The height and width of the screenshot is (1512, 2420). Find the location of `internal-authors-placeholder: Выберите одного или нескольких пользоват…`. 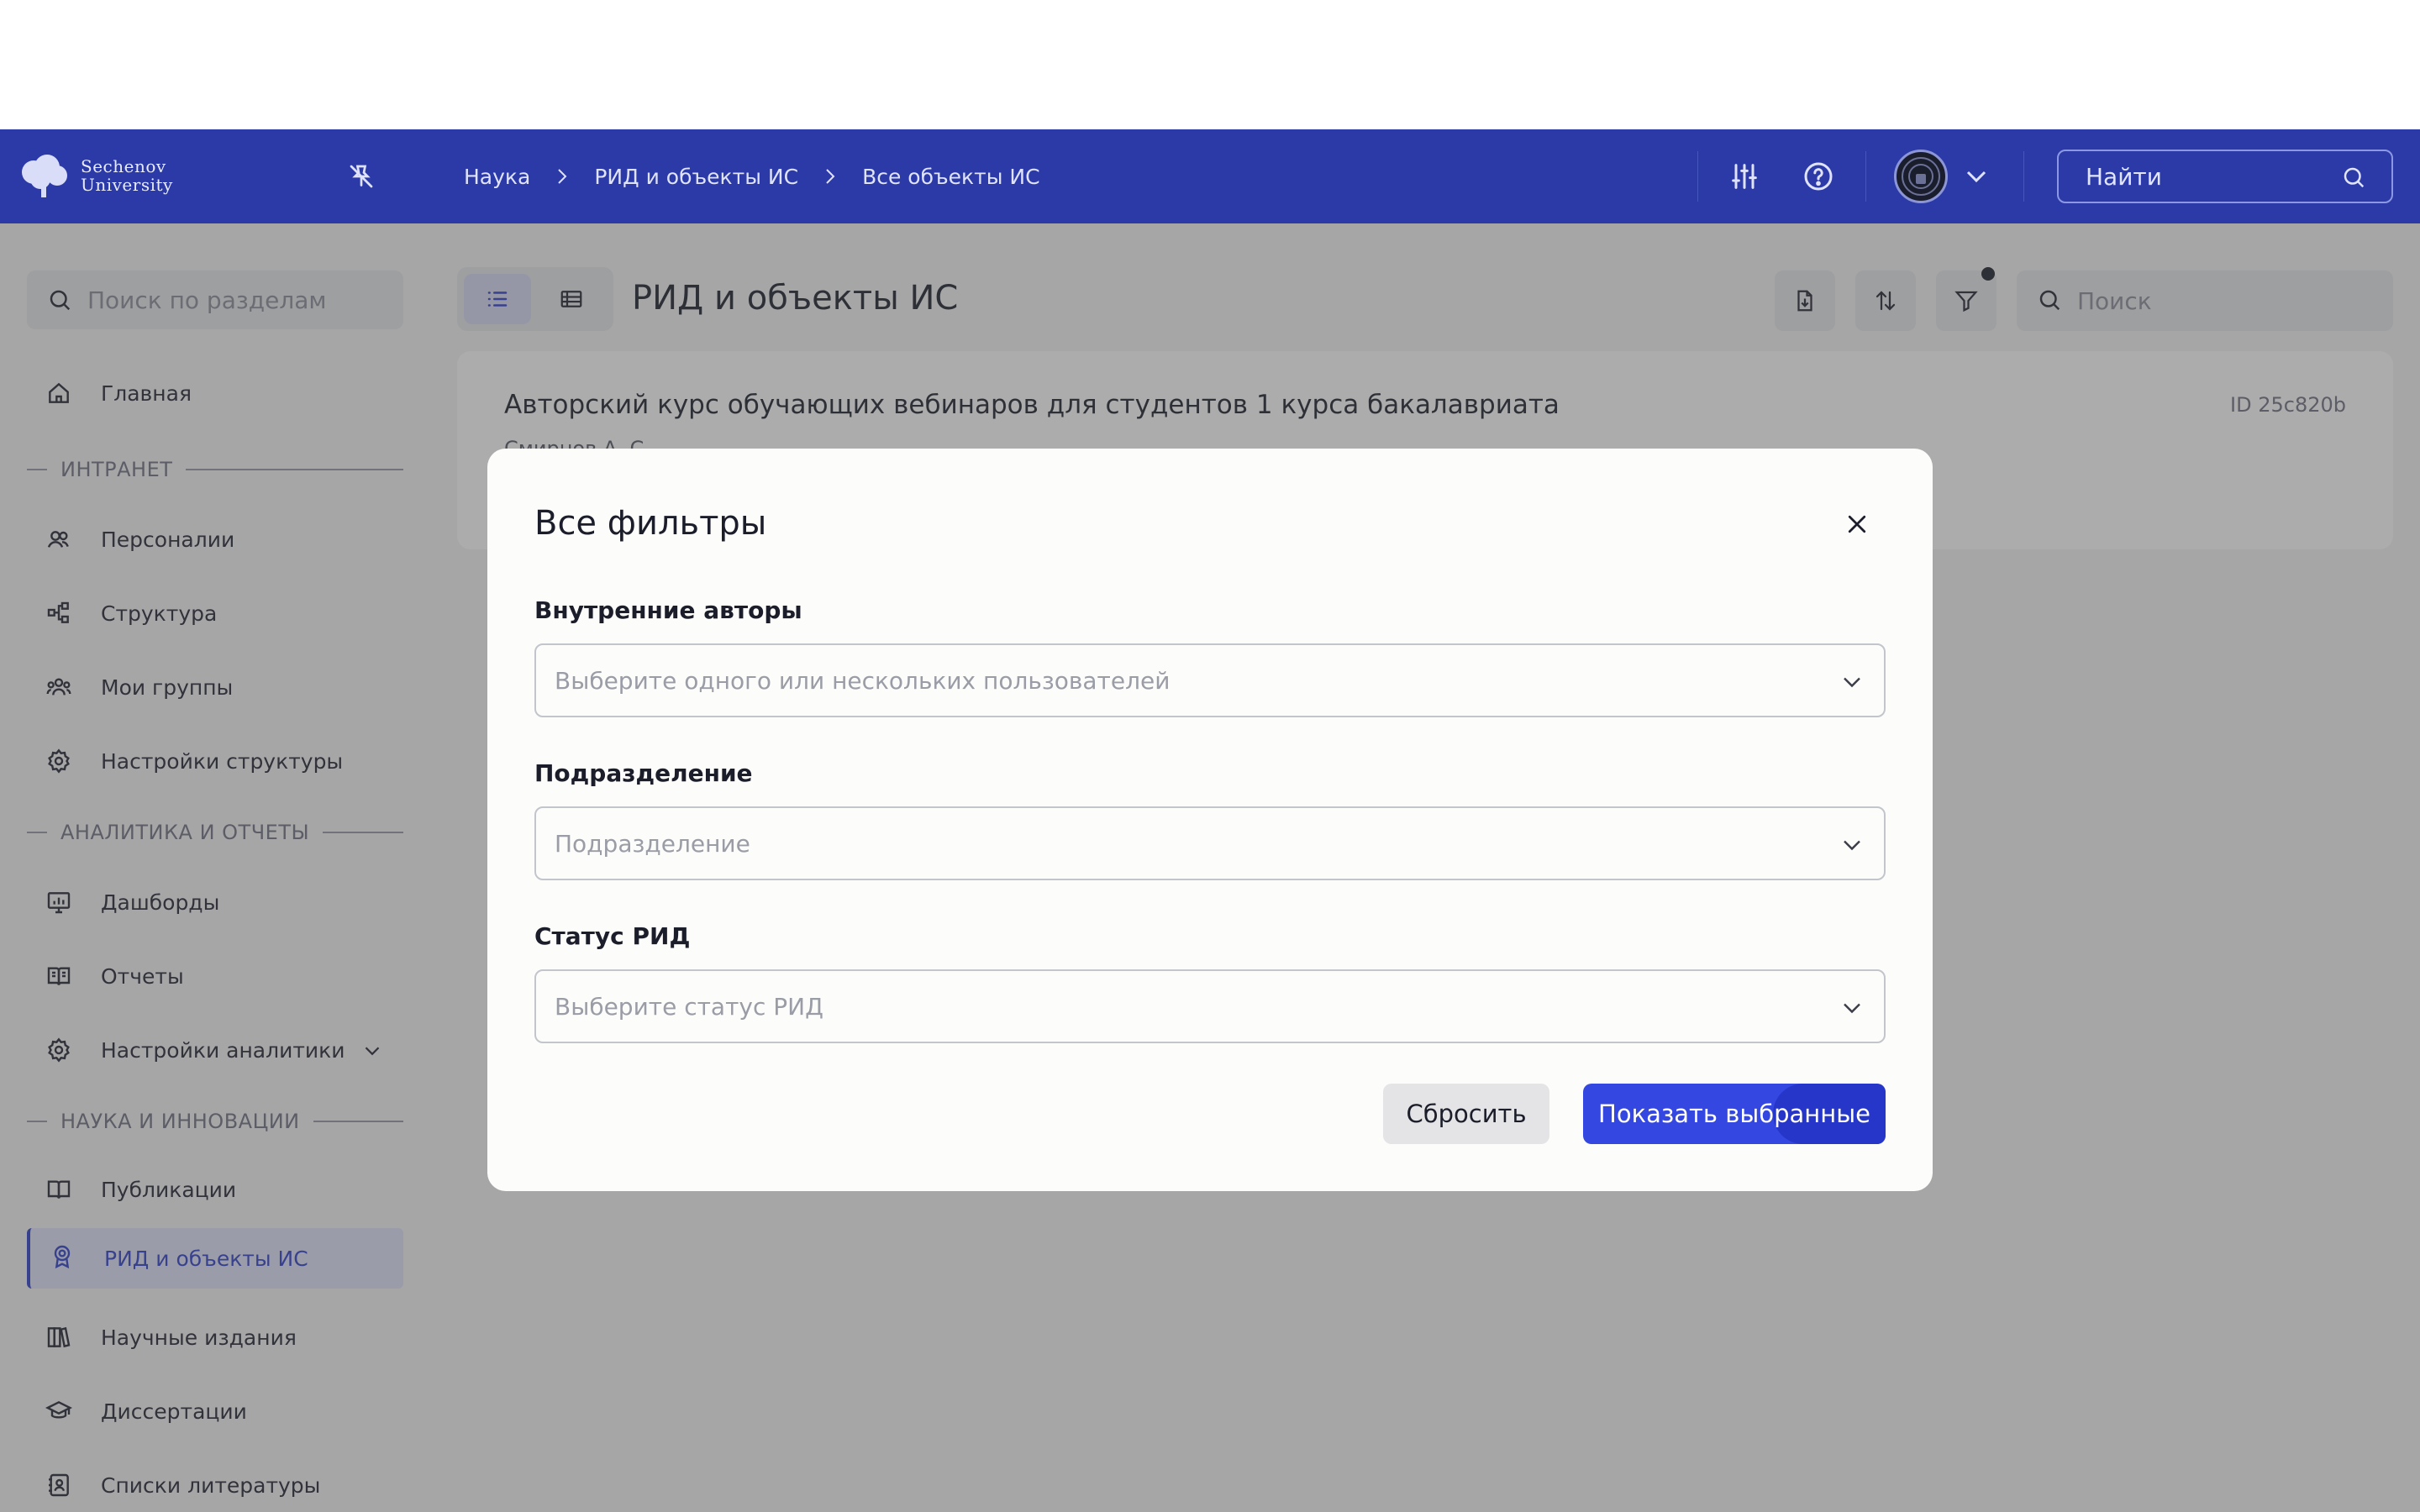

internal-authors-placeholder: Выберите одного или нескольких пользоват… is located at coordinates (863, 680).